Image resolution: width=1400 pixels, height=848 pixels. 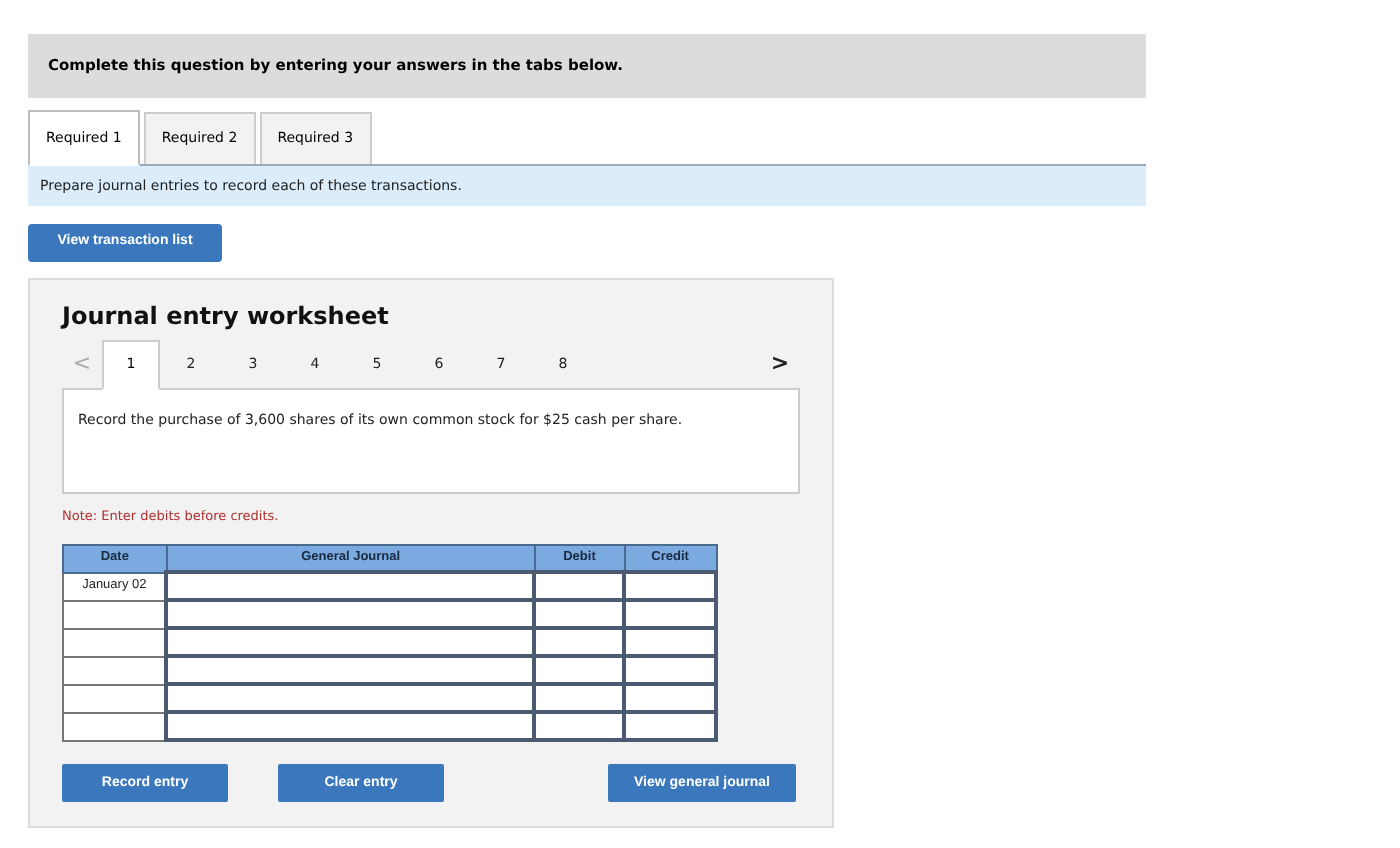 I want to click on next-button: >, so click(x=780, y=368).